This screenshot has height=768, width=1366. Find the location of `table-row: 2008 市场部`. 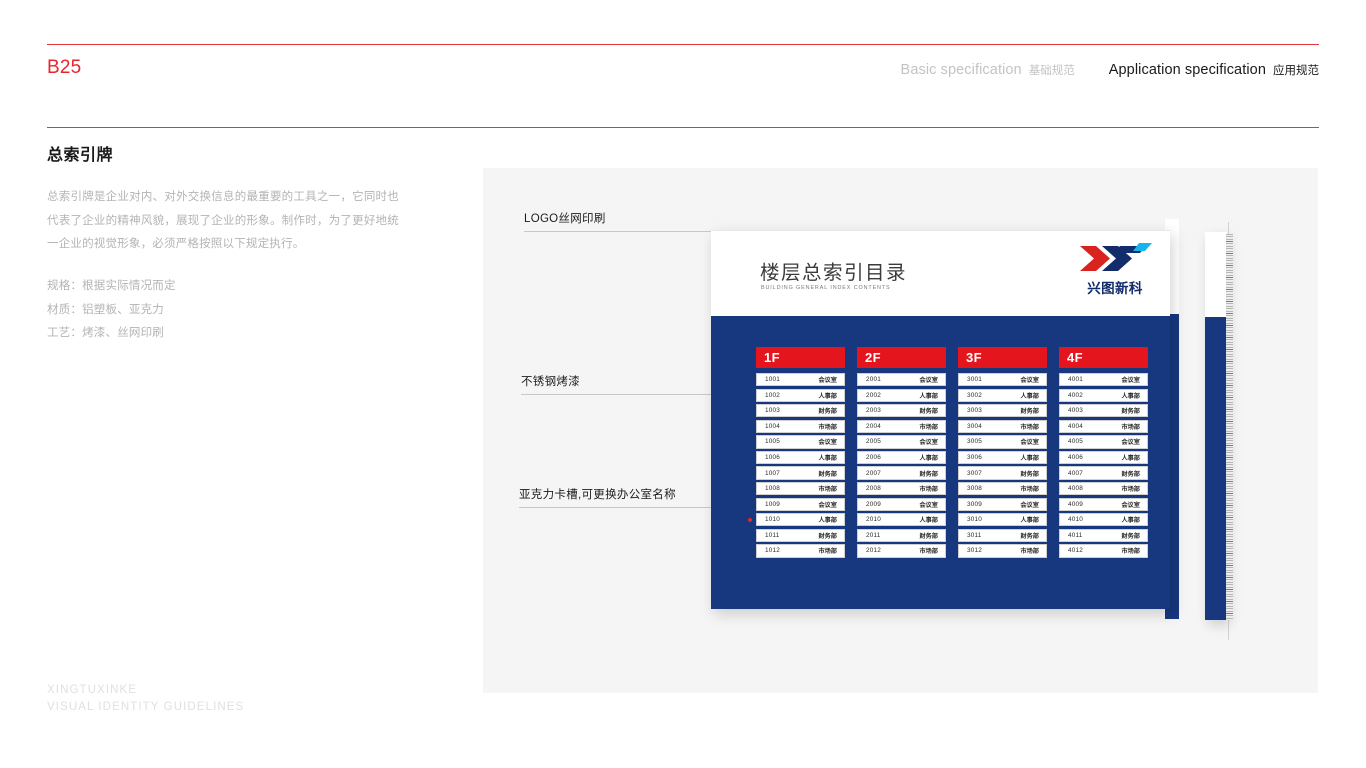

table-row: 2008 市场部 is located at coordinates (901, 489).